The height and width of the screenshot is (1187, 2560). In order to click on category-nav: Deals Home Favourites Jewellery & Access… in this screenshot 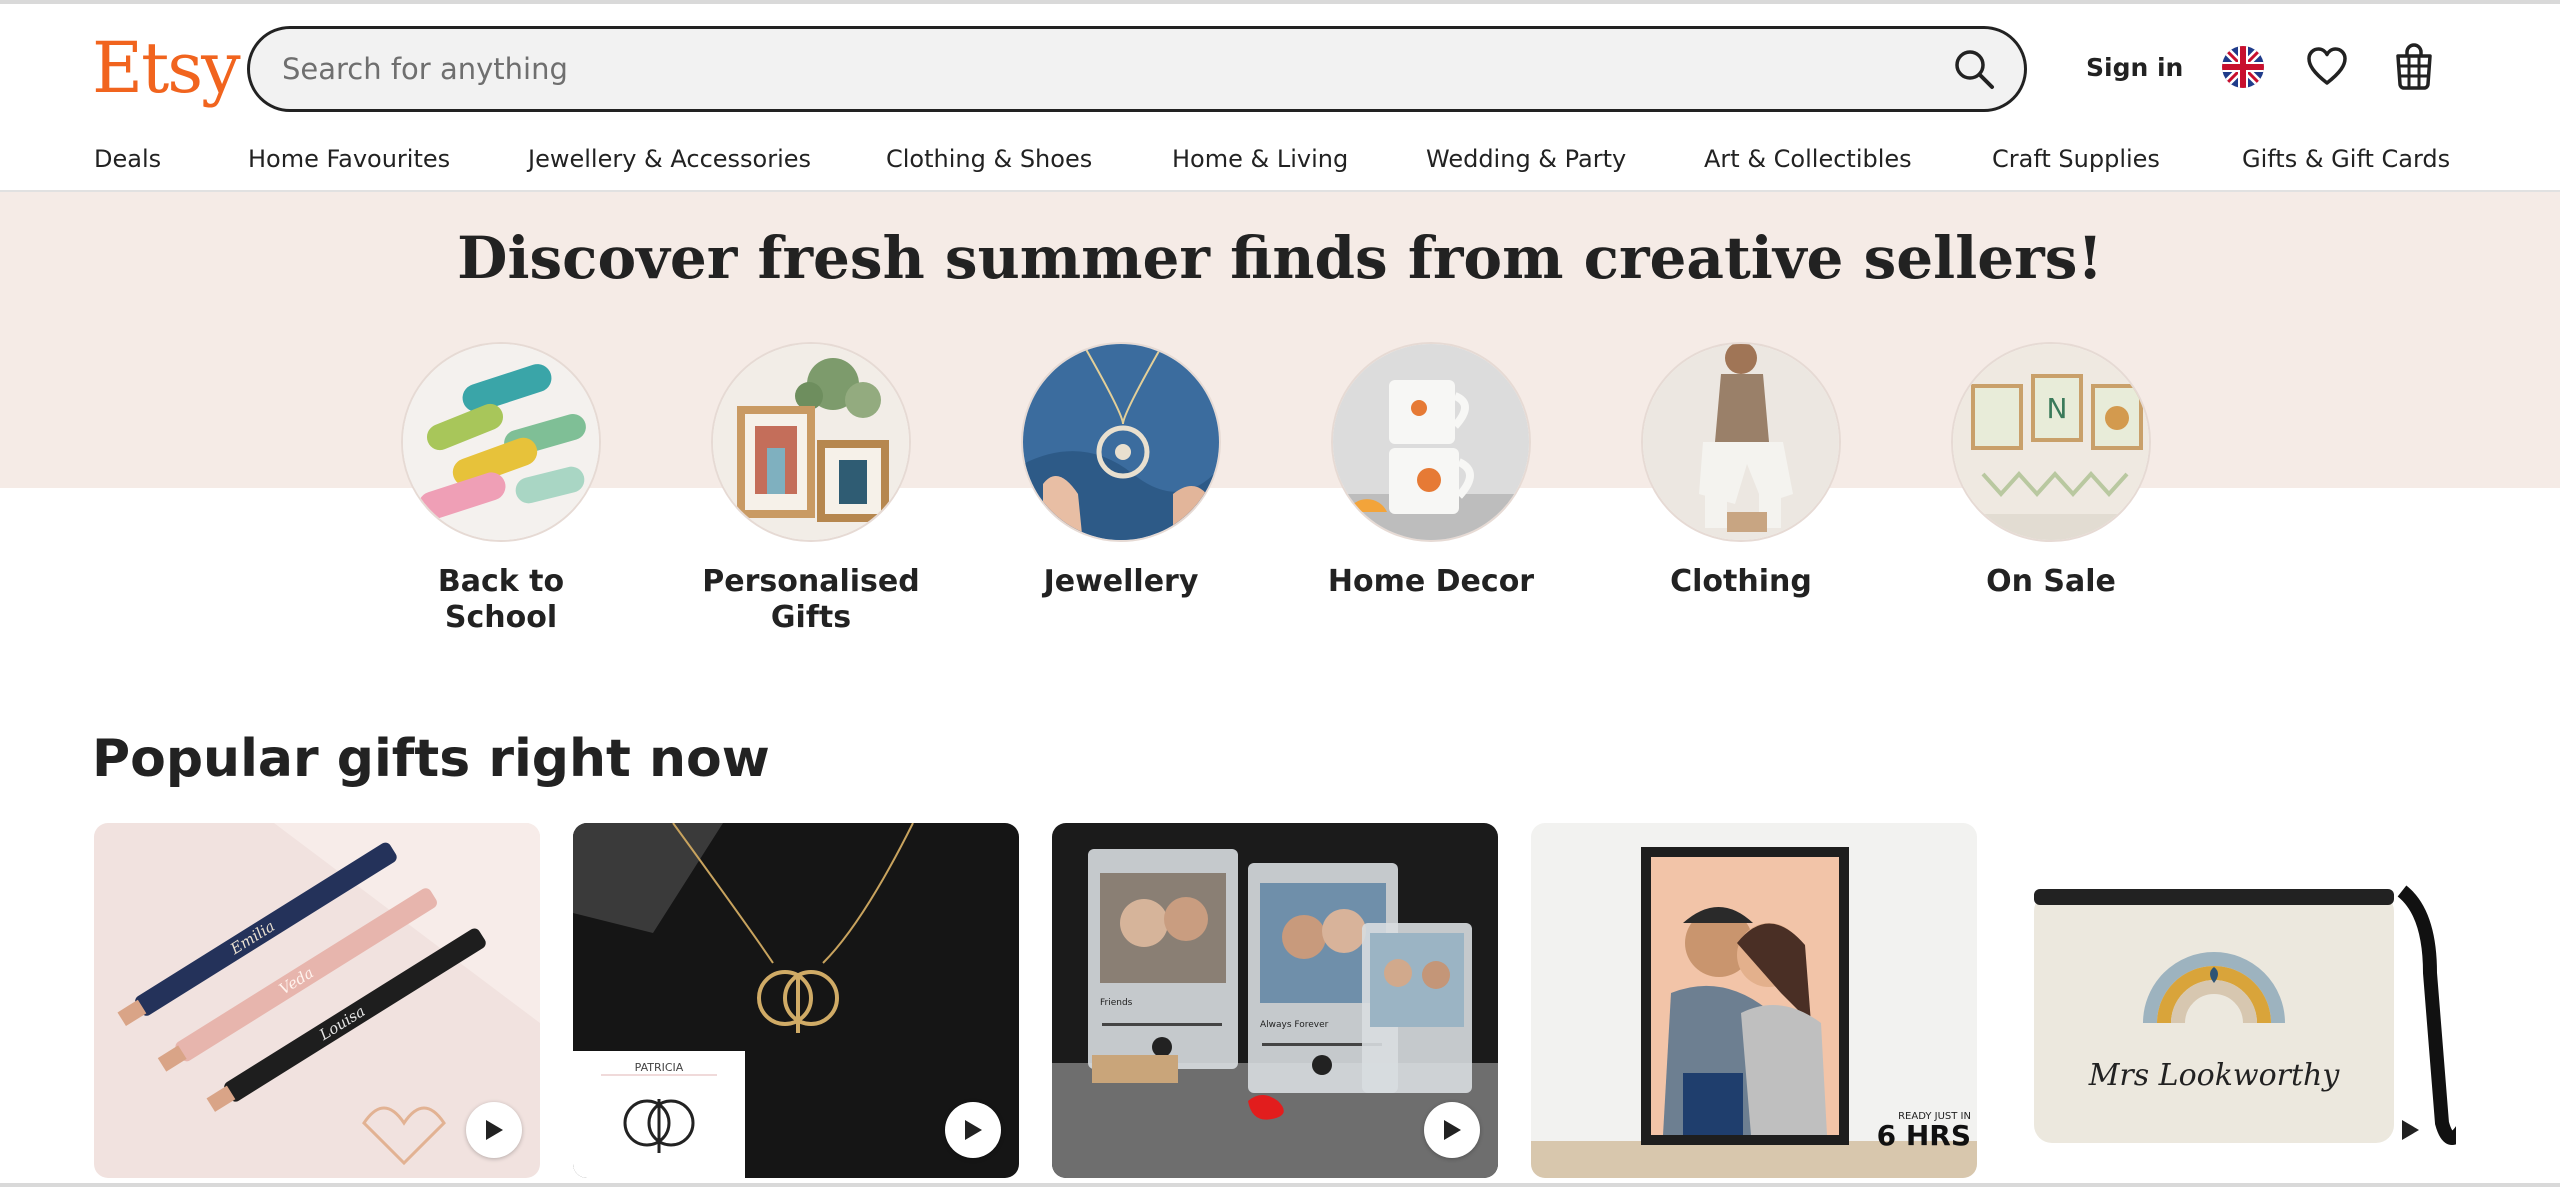, I will do `click(1280, 164)`.